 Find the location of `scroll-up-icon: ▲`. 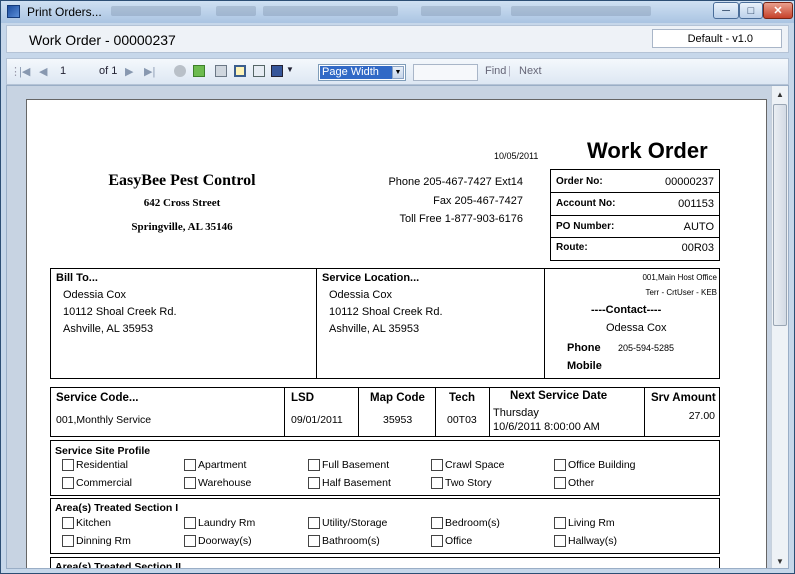

scroll-up-icon: ▲ is located at coordinates (780, 94).